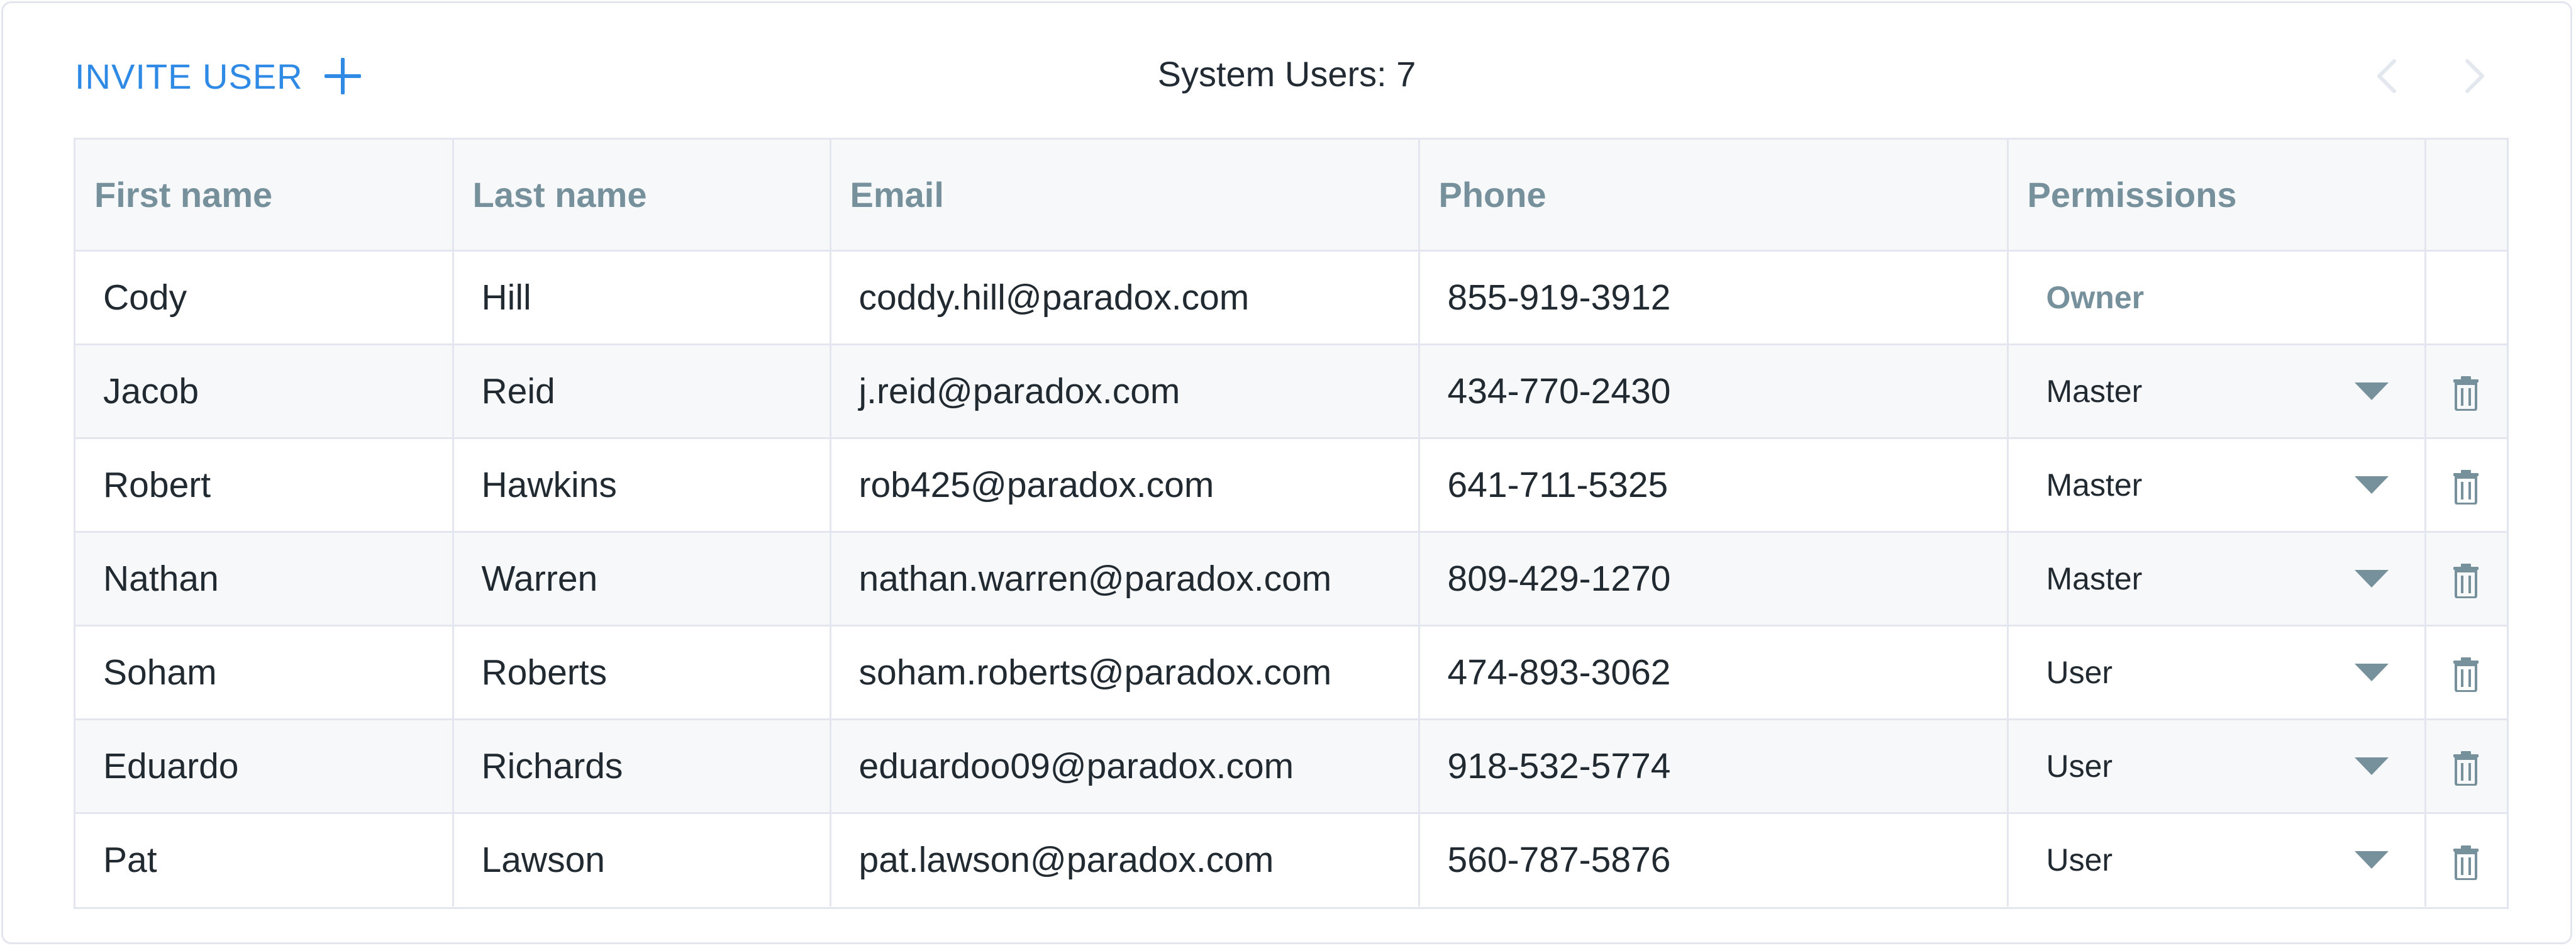  What do you see at coordinates (1559, 860) in the screenshot?
I see `phone: 560-787-5876` at bounding box center [1559, 860].